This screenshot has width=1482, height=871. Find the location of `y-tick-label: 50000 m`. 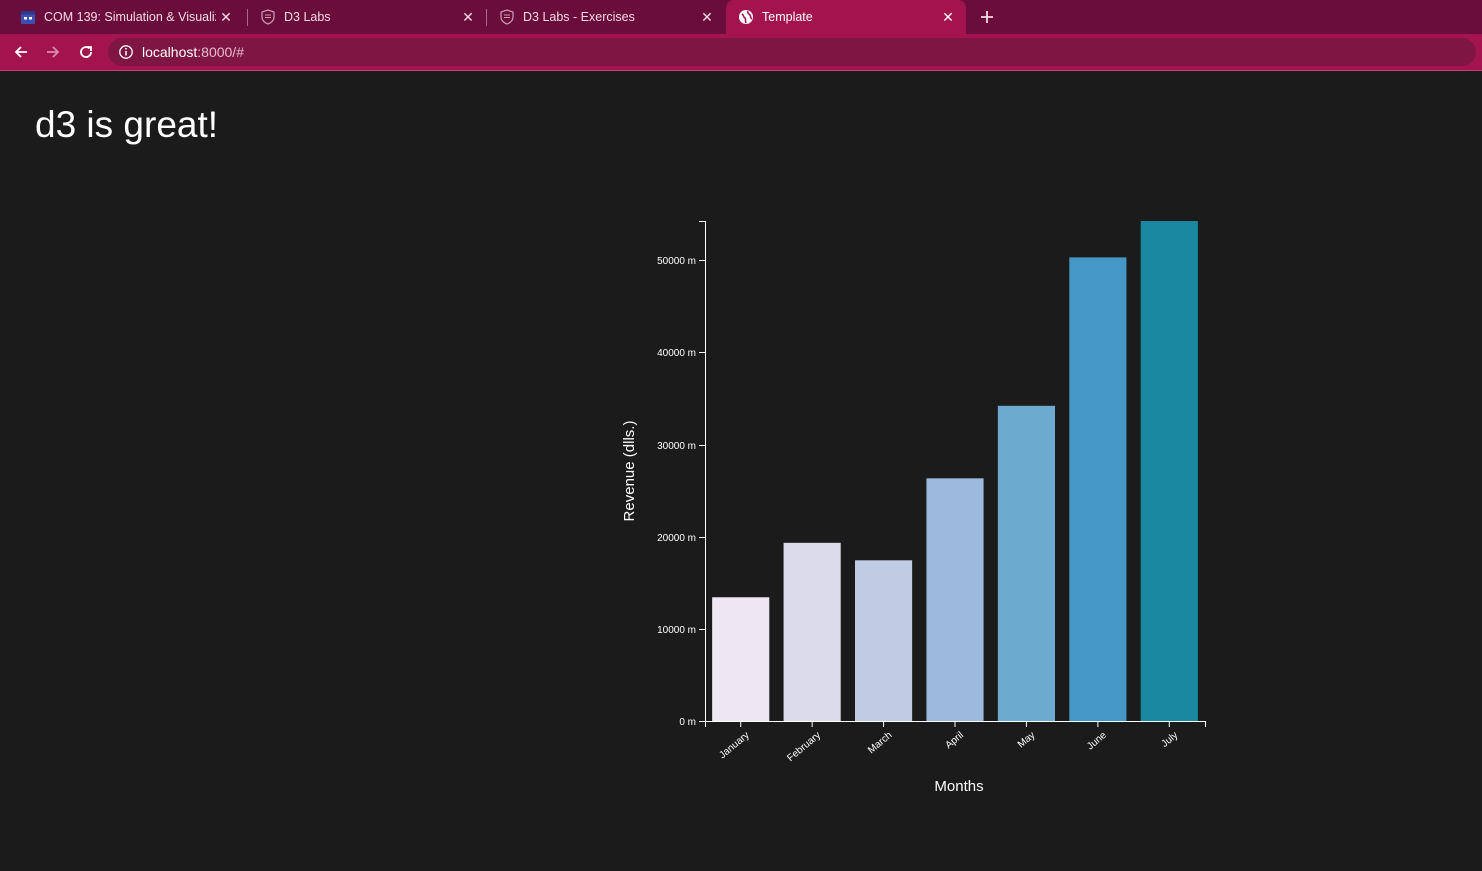

y-tick-label: 50000 m is located at coordinates (676, 261).